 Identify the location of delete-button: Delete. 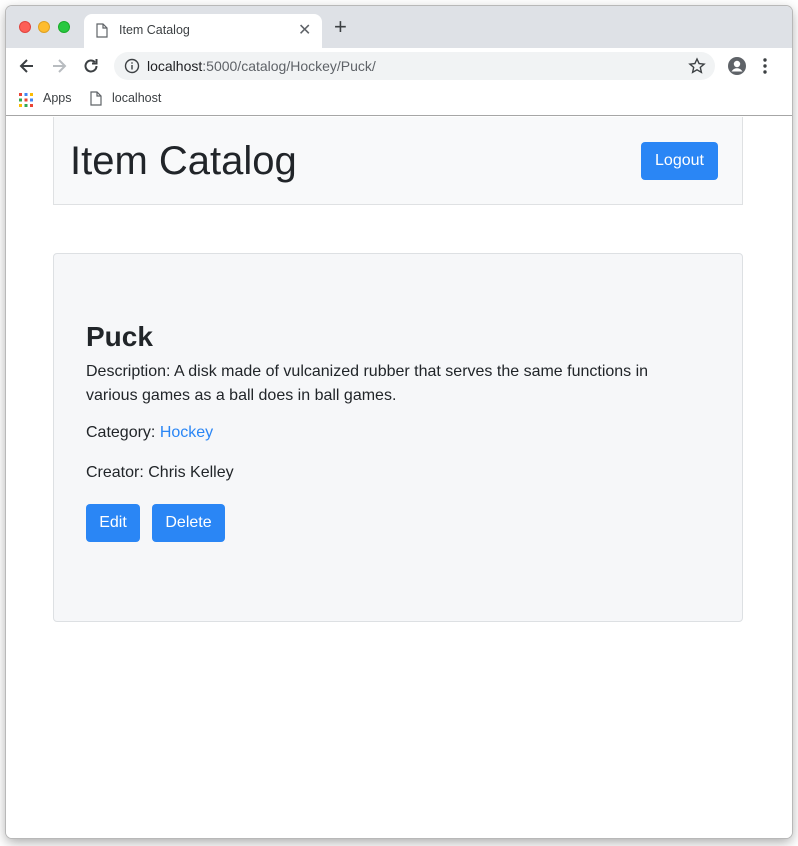
(188, 523).